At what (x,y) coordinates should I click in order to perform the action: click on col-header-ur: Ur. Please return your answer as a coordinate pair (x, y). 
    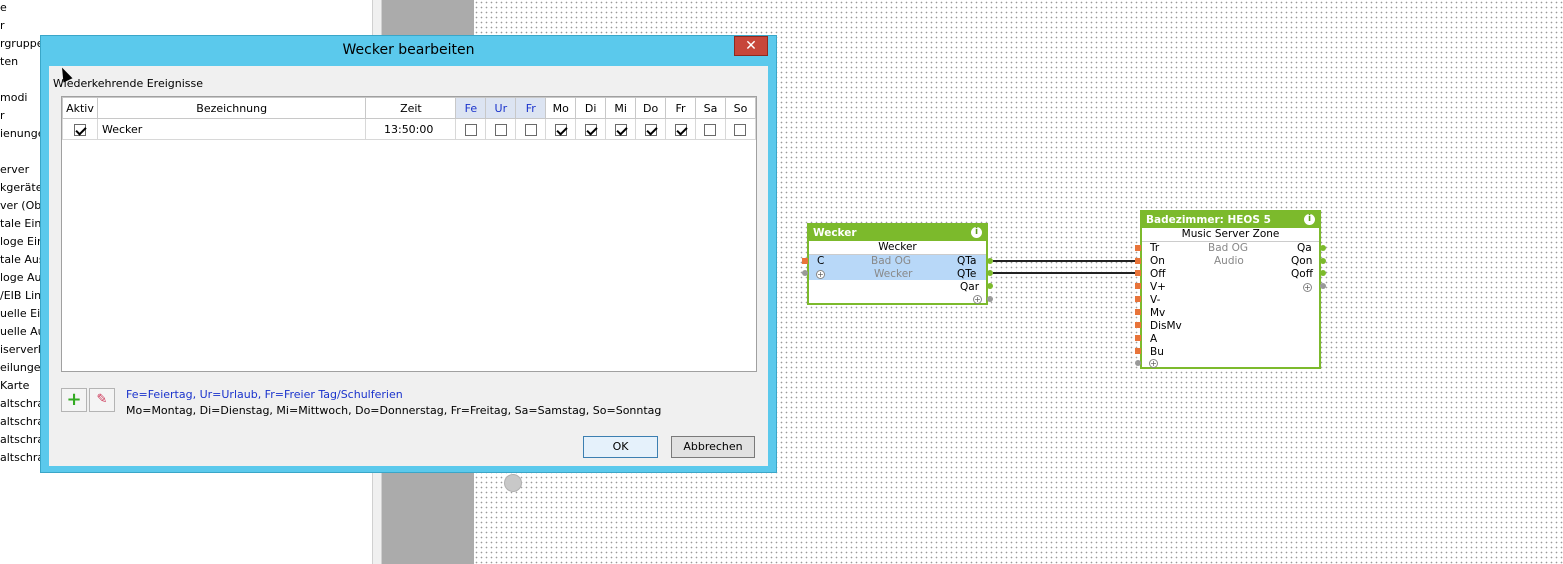
    Looking at the image, I should click on (501, 108).